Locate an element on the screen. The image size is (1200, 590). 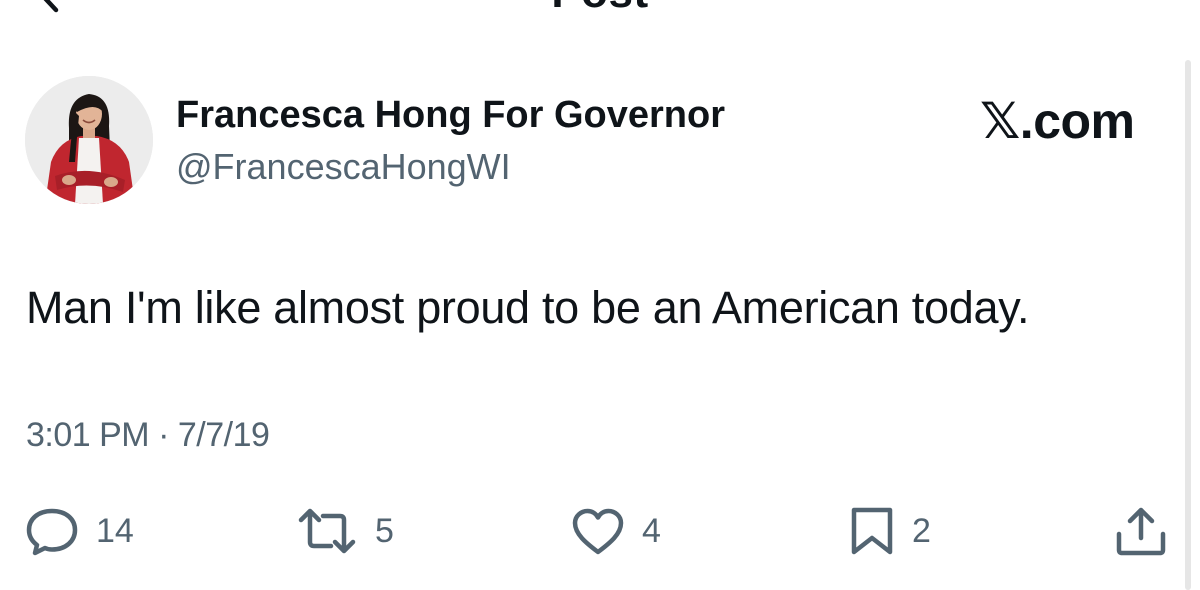
like-button: 4 is located at coordinates (615, 531).